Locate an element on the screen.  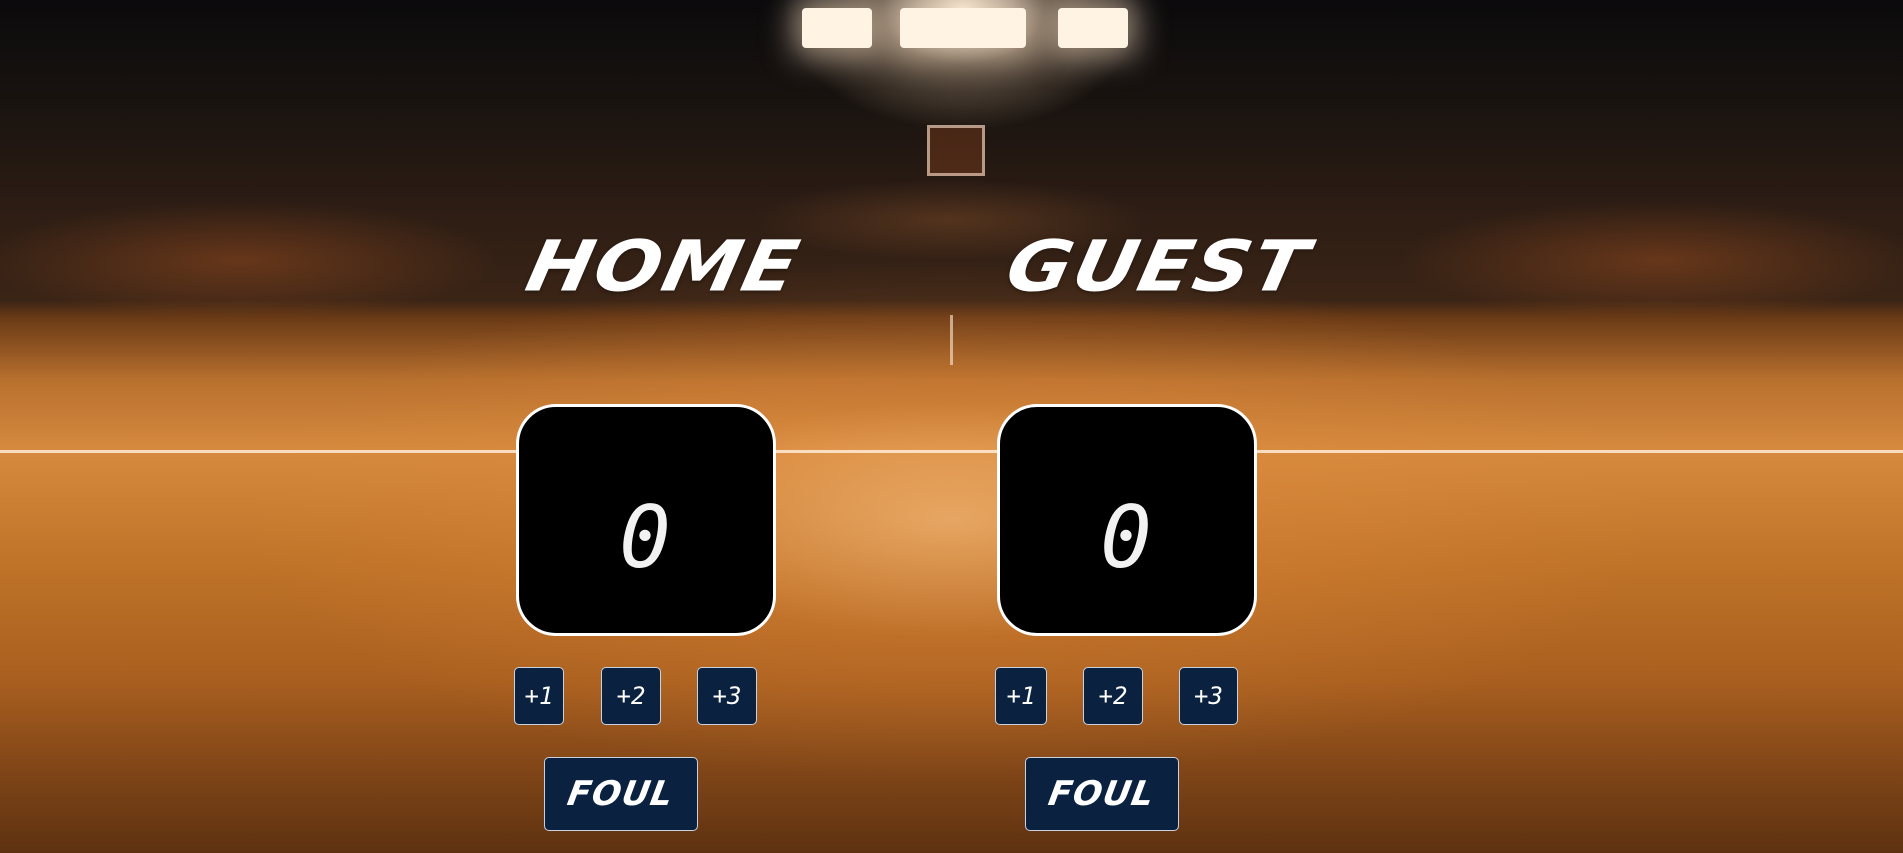
home-add-1-button: +1 is located at coordinates (539, 696).